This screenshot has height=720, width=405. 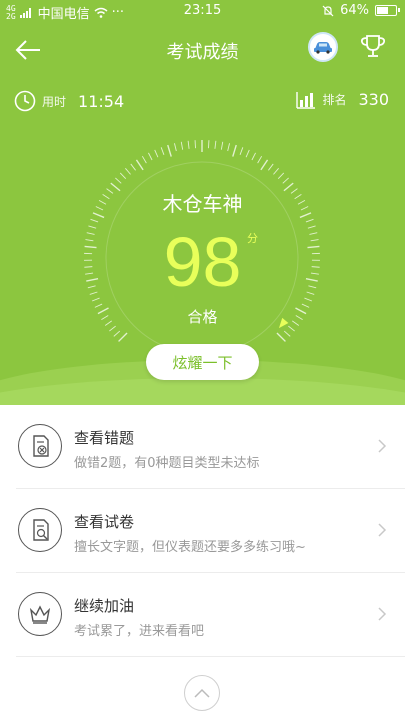 I want to click on car-type-button, so click(x=323, y=47).